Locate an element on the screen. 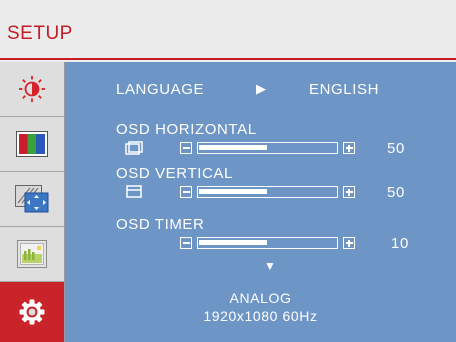  image-position-icon is located at coordinates (32, 199).